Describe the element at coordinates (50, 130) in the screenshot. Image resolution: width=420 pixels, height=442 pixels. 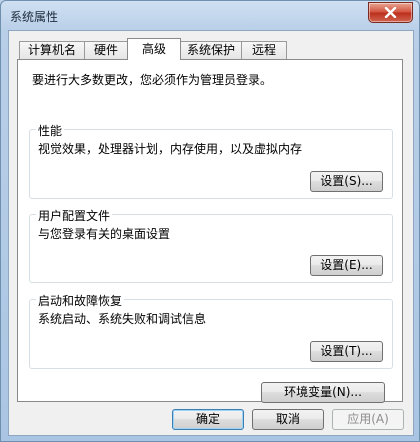
I see `performance-title: 性能` at that location.